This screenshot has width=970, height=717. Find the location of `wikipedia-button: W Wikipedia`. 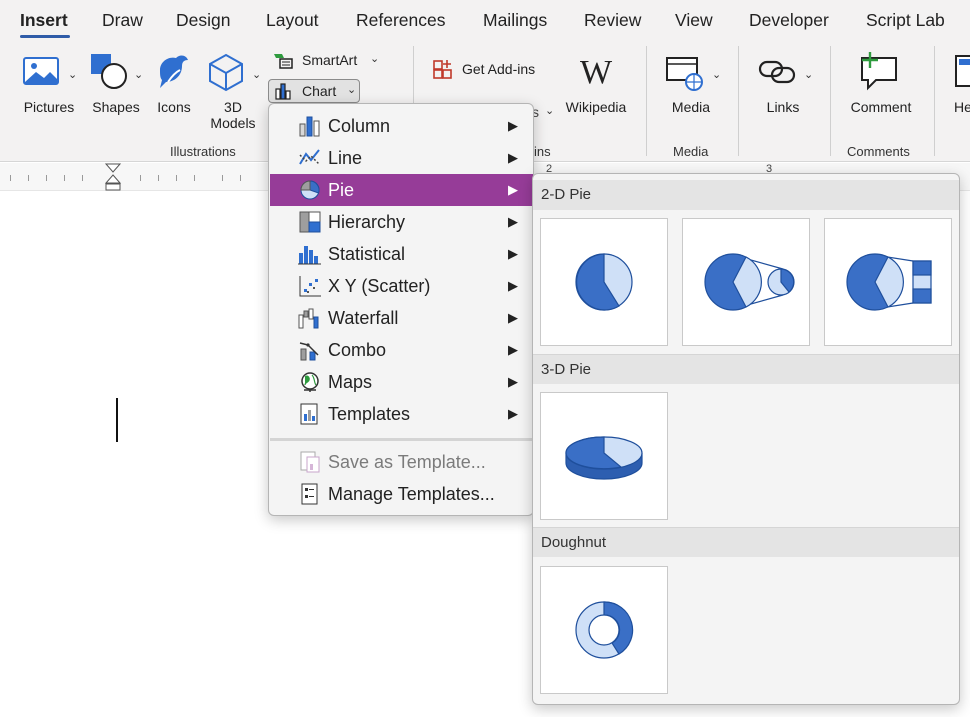

wikipedia-button: W Wikipedia is located at coordinates (596, 85).